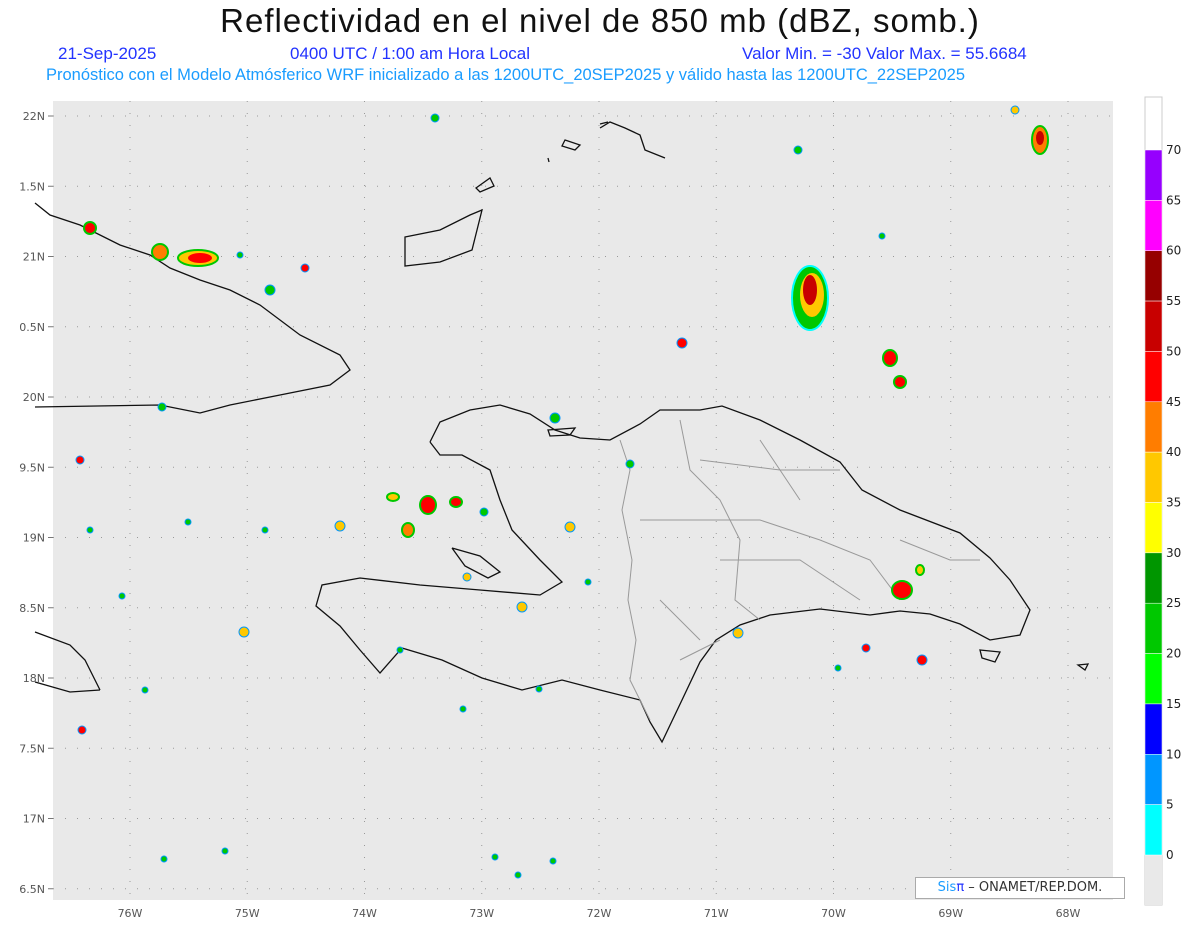 This screenshot has height=927, width=1200. I want to click on lat-label: 8.5N, so click(32, 608).